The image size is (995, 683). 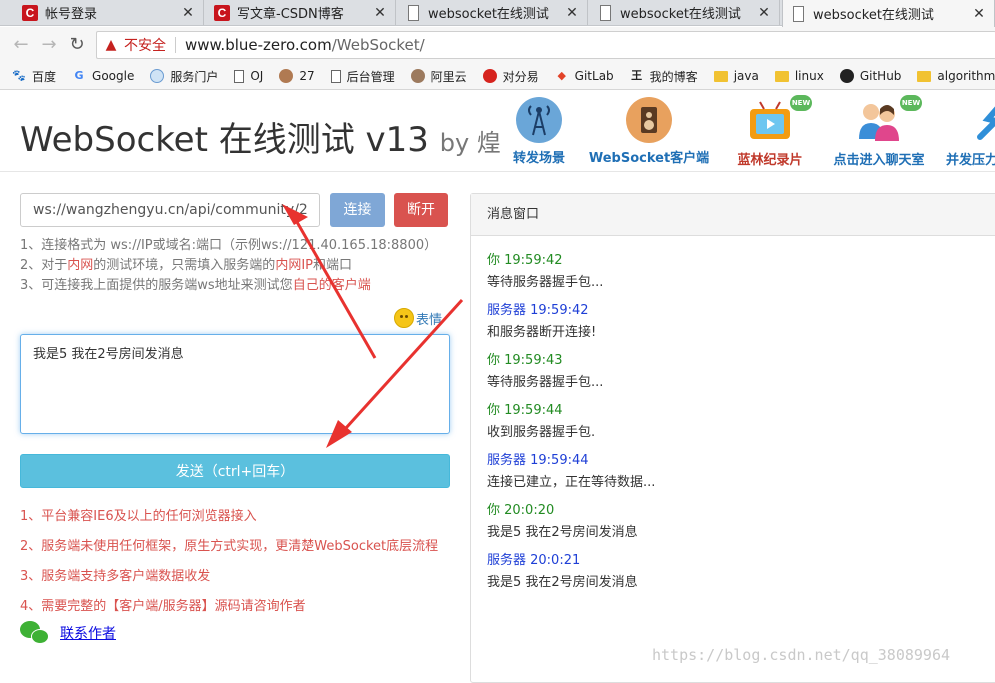 What do you see at coordinates (888, 13) in the screenshot?
I see `tab-websocket-active: websocket在线测试 ✕` at bounding box center [888, 13].